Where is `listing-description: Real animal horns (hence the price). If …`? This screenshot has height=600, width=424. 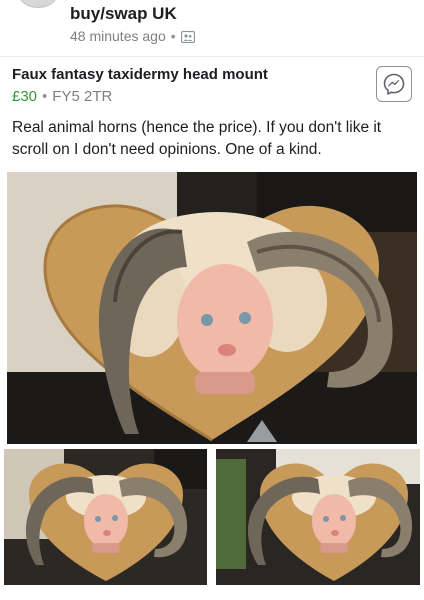
listing-description: Real animal horns (hence the price). If … is located at coordinates (197, 138).